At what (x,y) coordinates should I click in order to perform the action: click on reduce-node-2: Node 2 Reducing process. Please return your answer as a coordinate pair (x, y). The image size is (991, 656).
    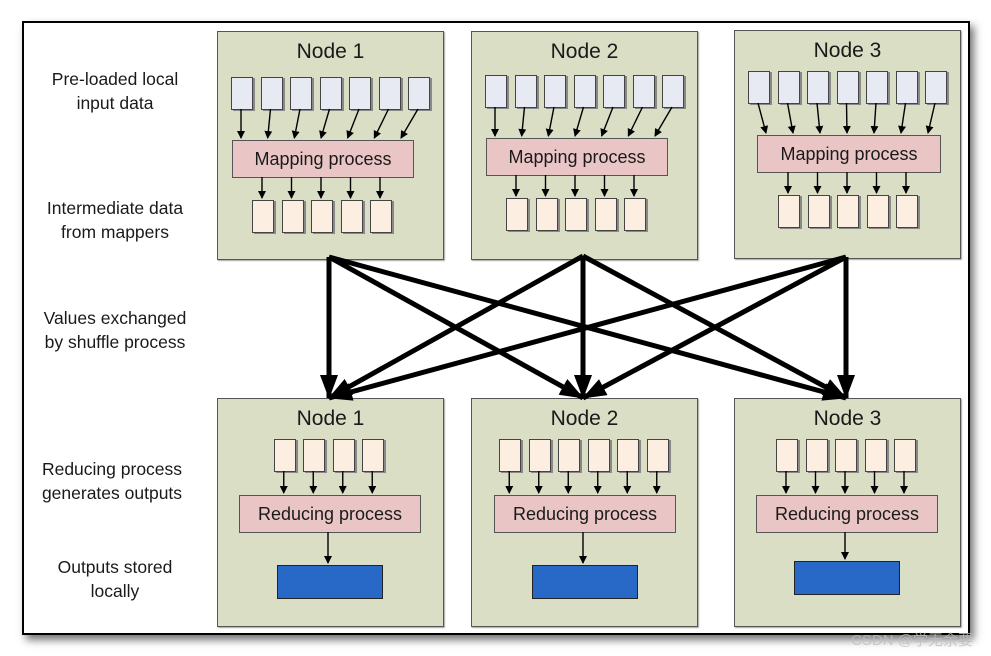
    Looking at the image, I should click on (584, 512).